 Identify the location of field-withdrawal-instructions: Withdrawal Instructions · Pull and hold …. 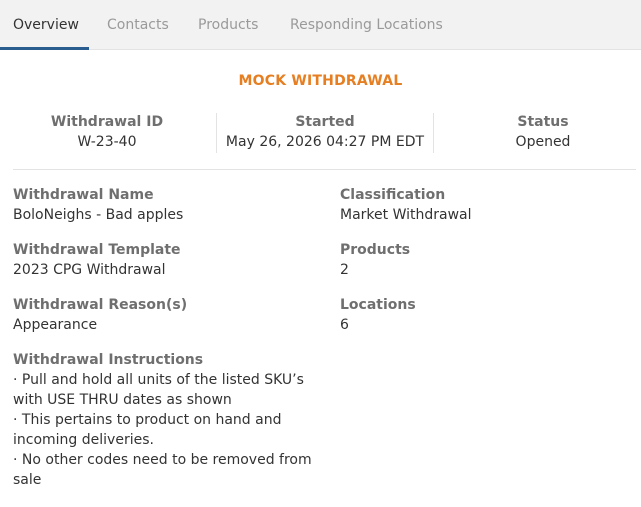
(173, 420).